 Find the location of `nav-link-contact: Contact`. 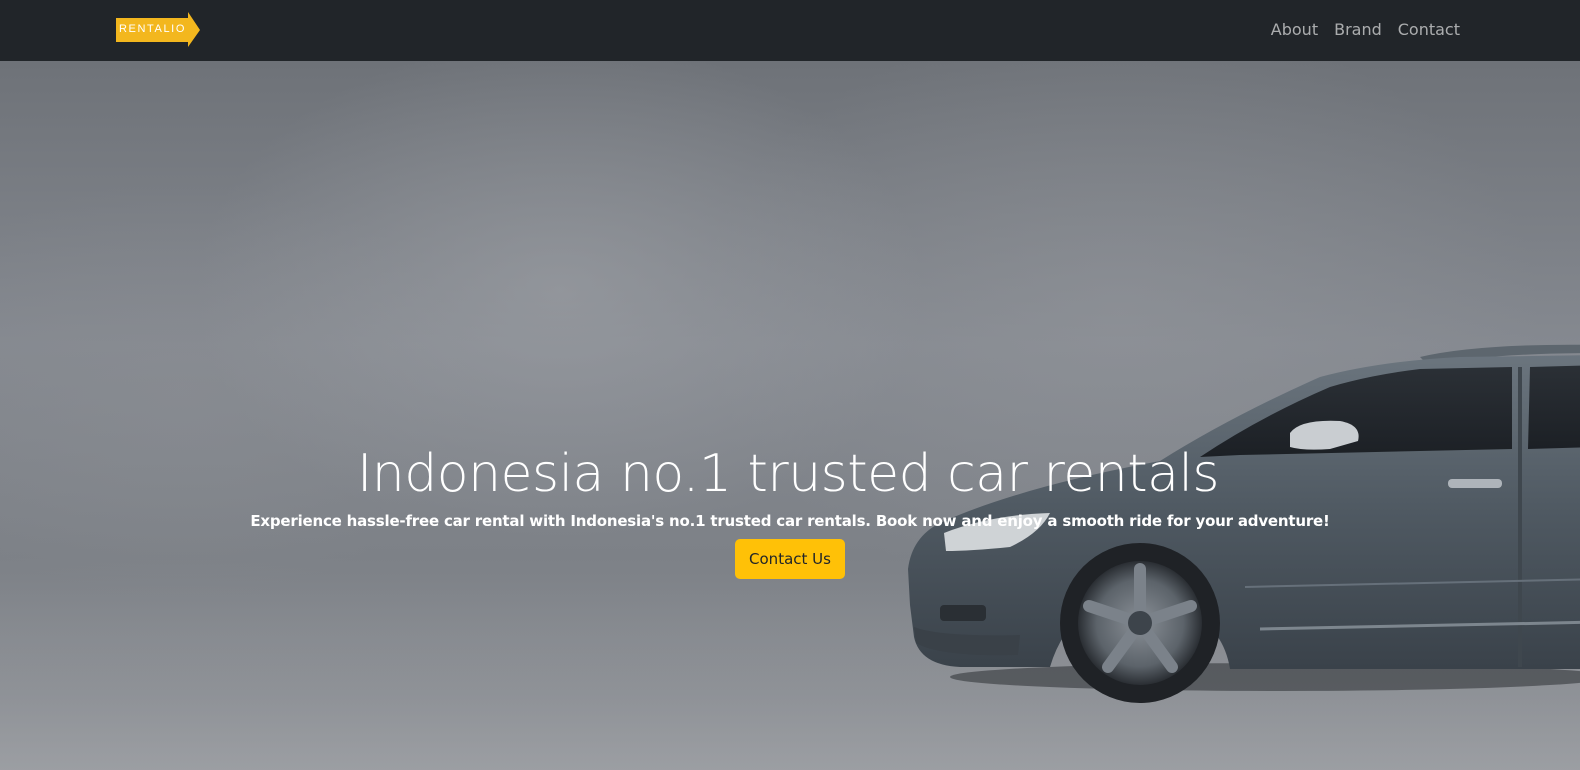

nav-link-contact: Contact is located at coordinates (1429, 30).